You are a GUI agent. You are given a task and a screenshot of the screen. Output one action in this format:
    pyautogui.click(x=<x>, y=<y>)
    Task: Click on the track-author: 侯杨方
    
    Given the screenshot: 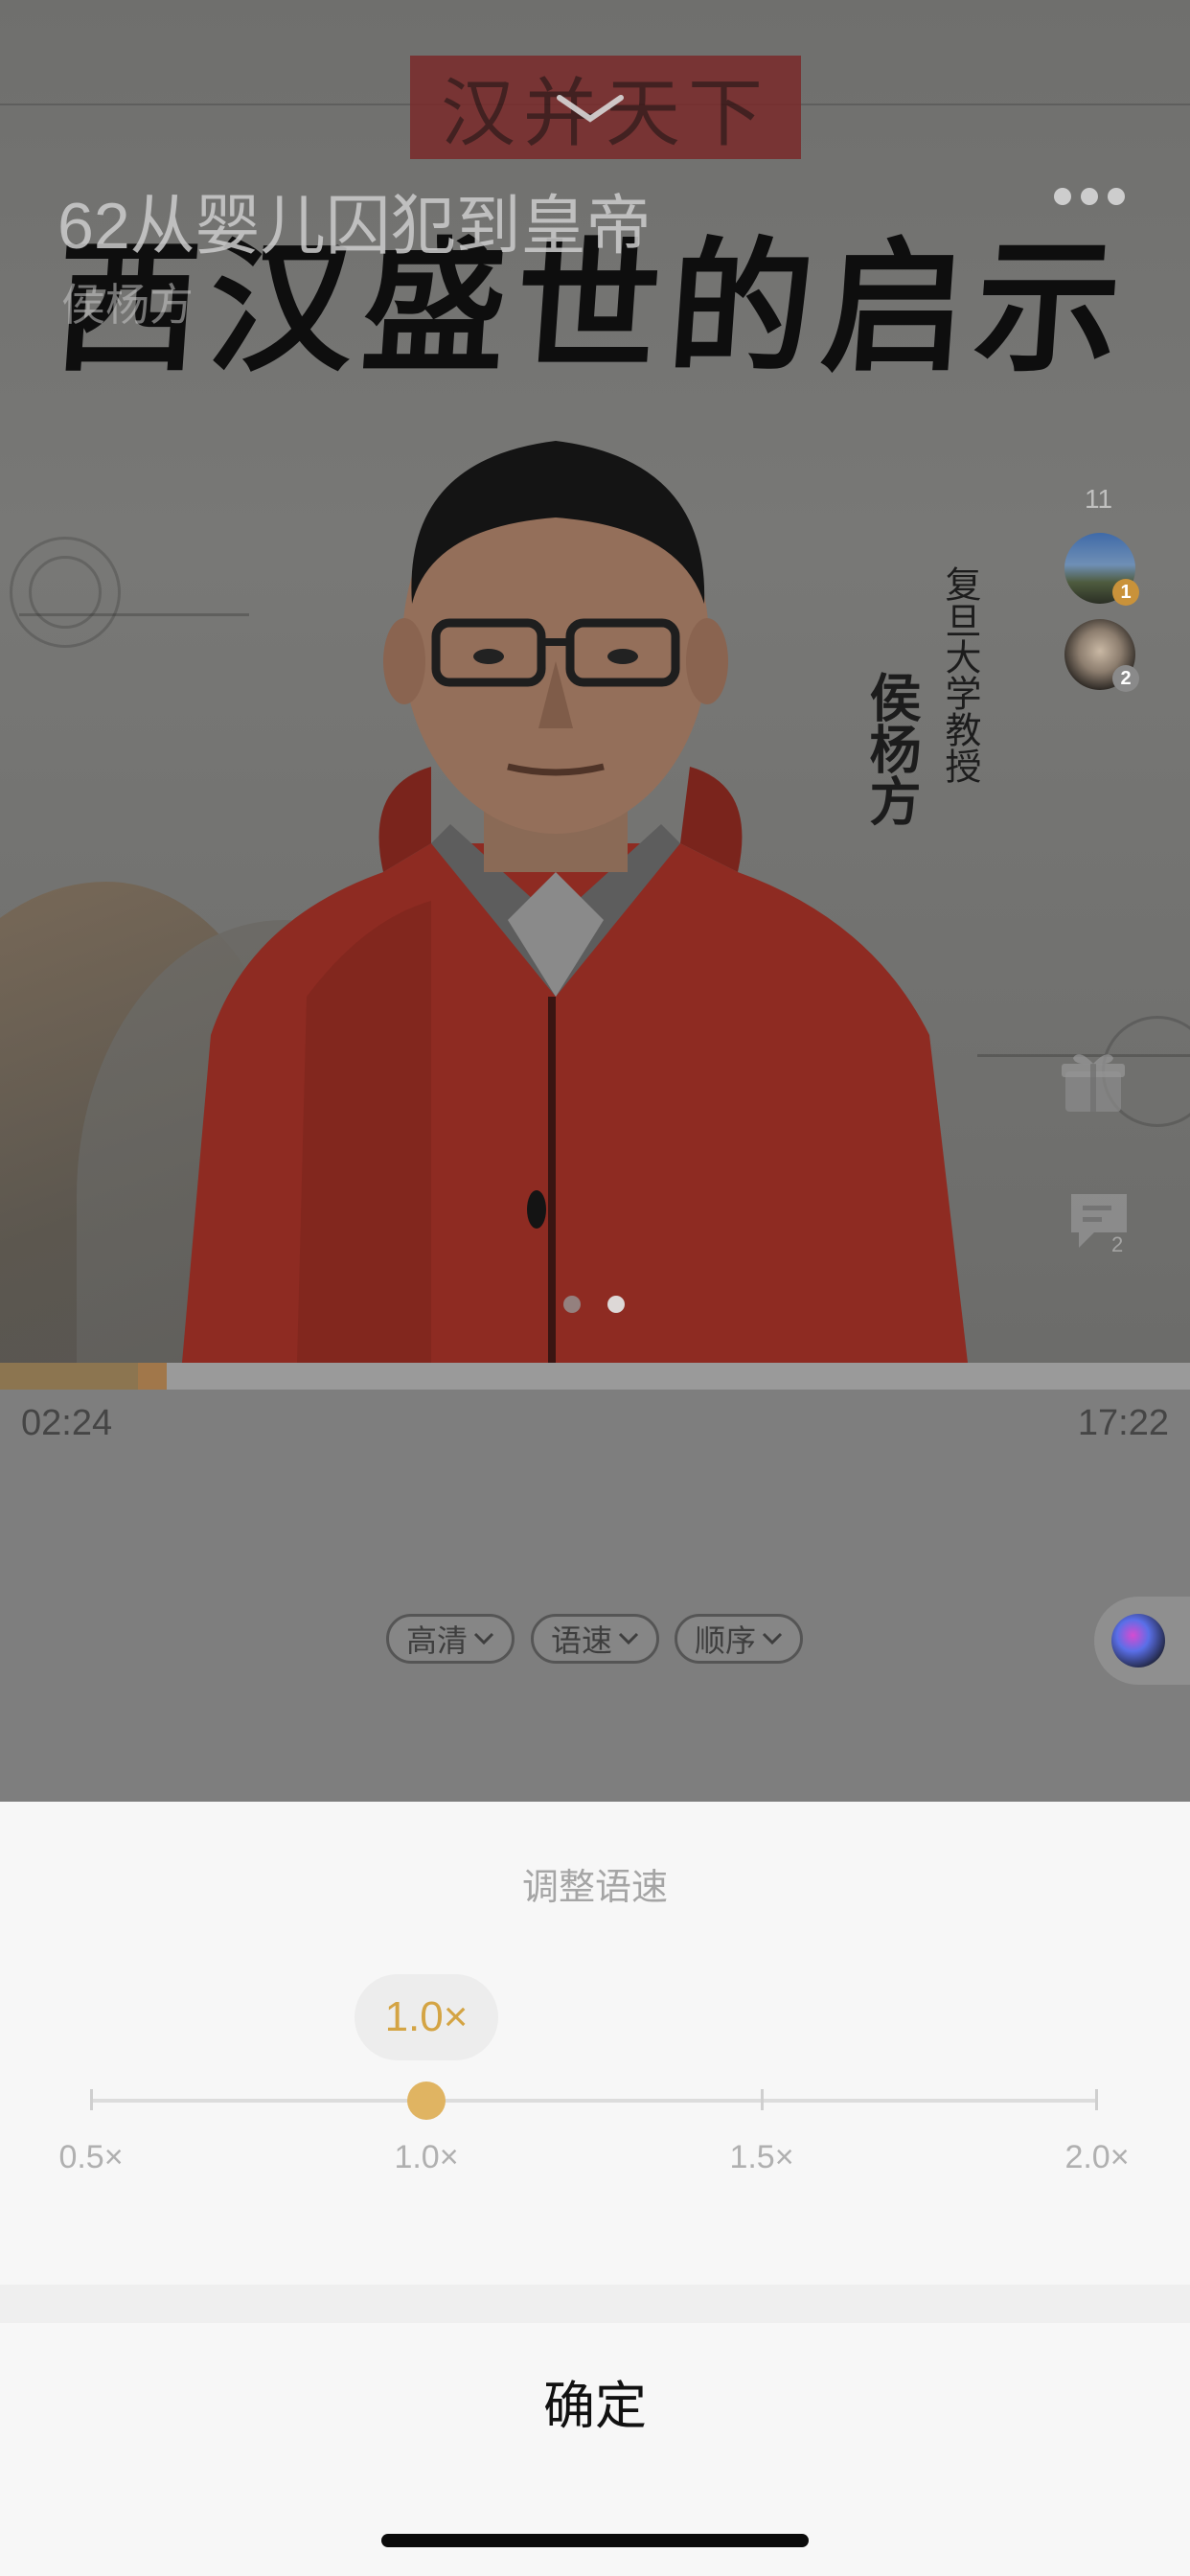 What is the action you would take?
    pyautogui.click(x=128, y=302)
    